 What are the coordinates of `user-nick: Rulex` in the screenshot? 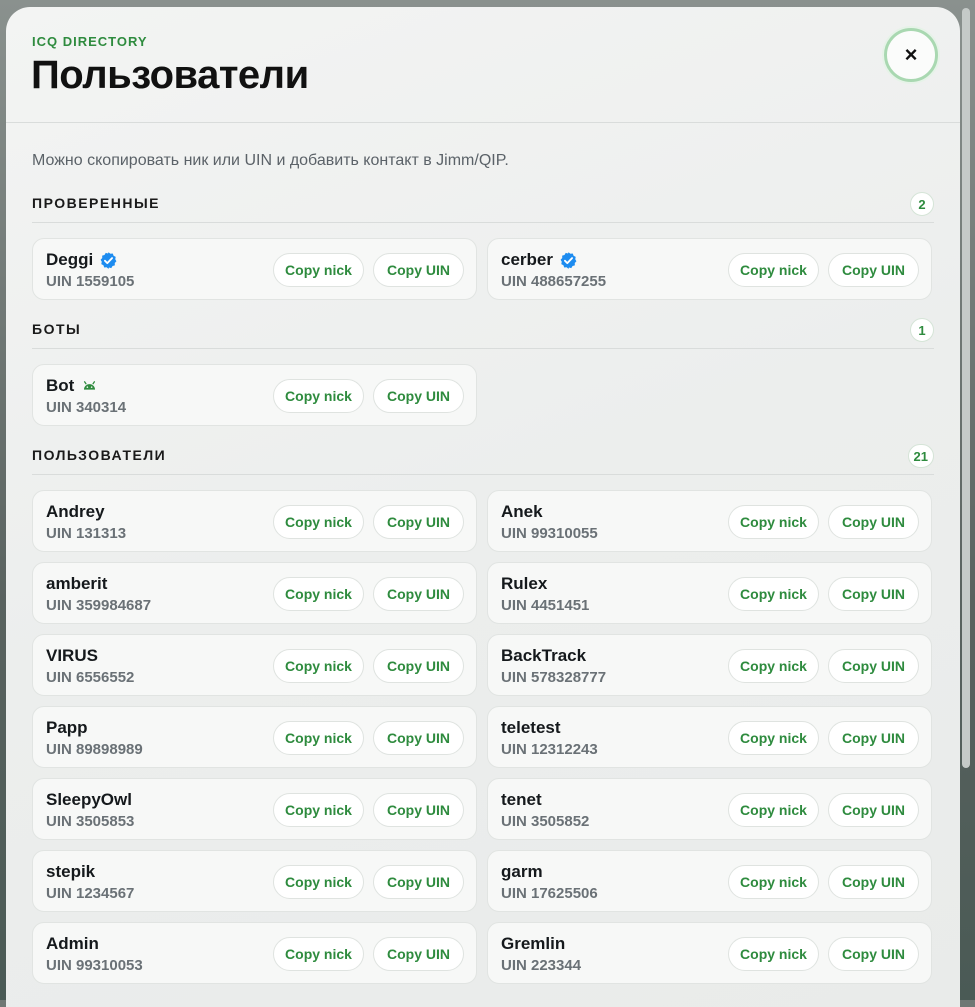 It's located at (524, 583).